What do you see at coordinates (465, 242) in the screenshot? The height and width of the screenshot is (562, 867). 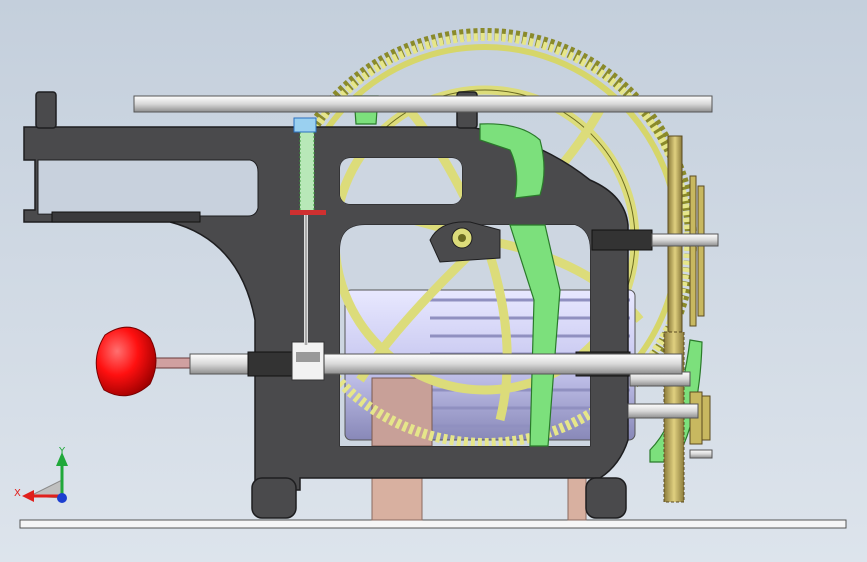 I see `pivot-boss` at bounding box center [465, 242].